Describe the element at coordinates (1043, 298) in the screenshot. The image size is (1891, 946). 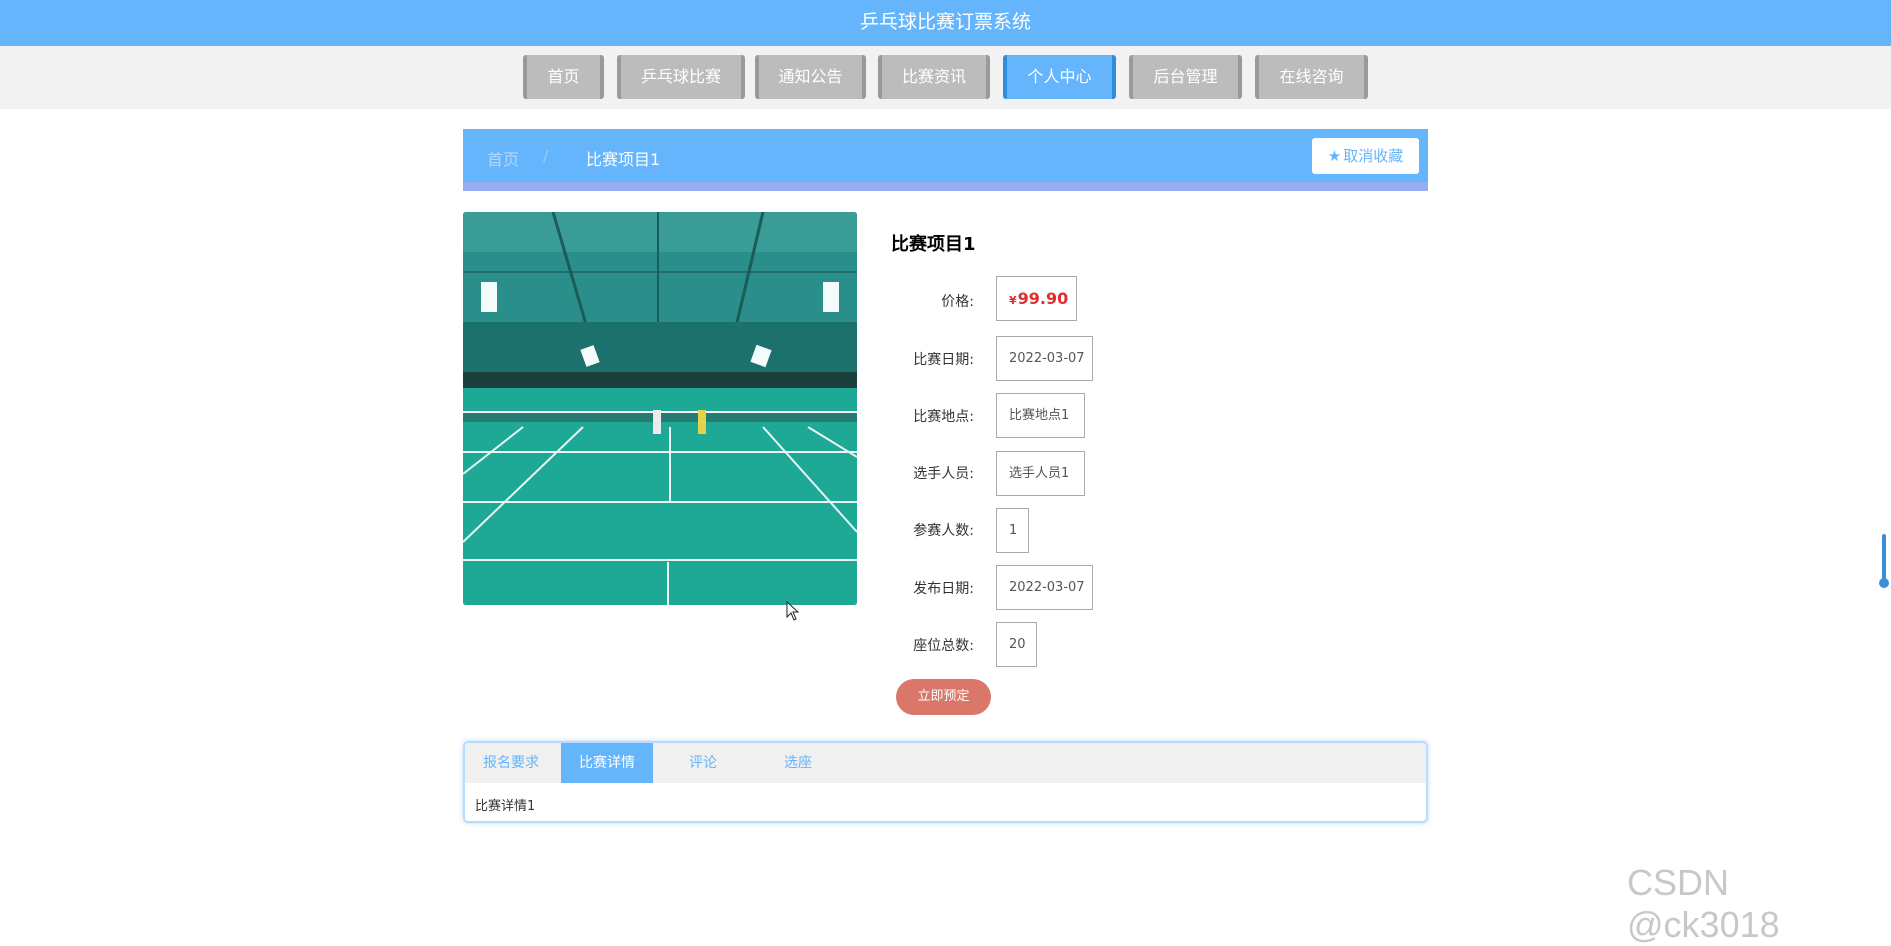
I see `price-amount: 99.90` at that location.